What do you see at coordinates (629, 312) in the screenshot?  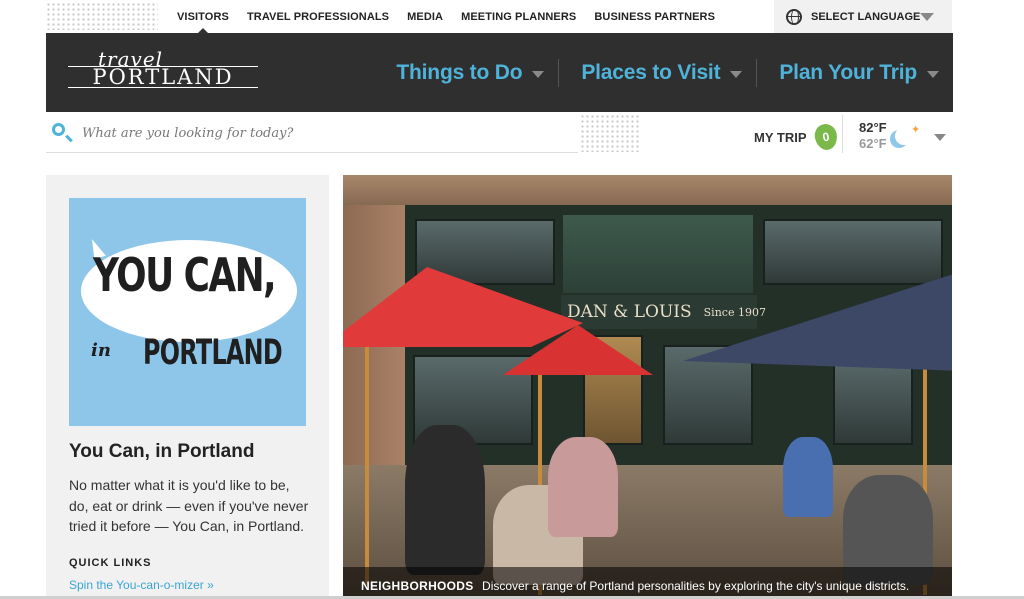 I see `sign-name: DAN & LOUIS` at bounding box center [629, 312].